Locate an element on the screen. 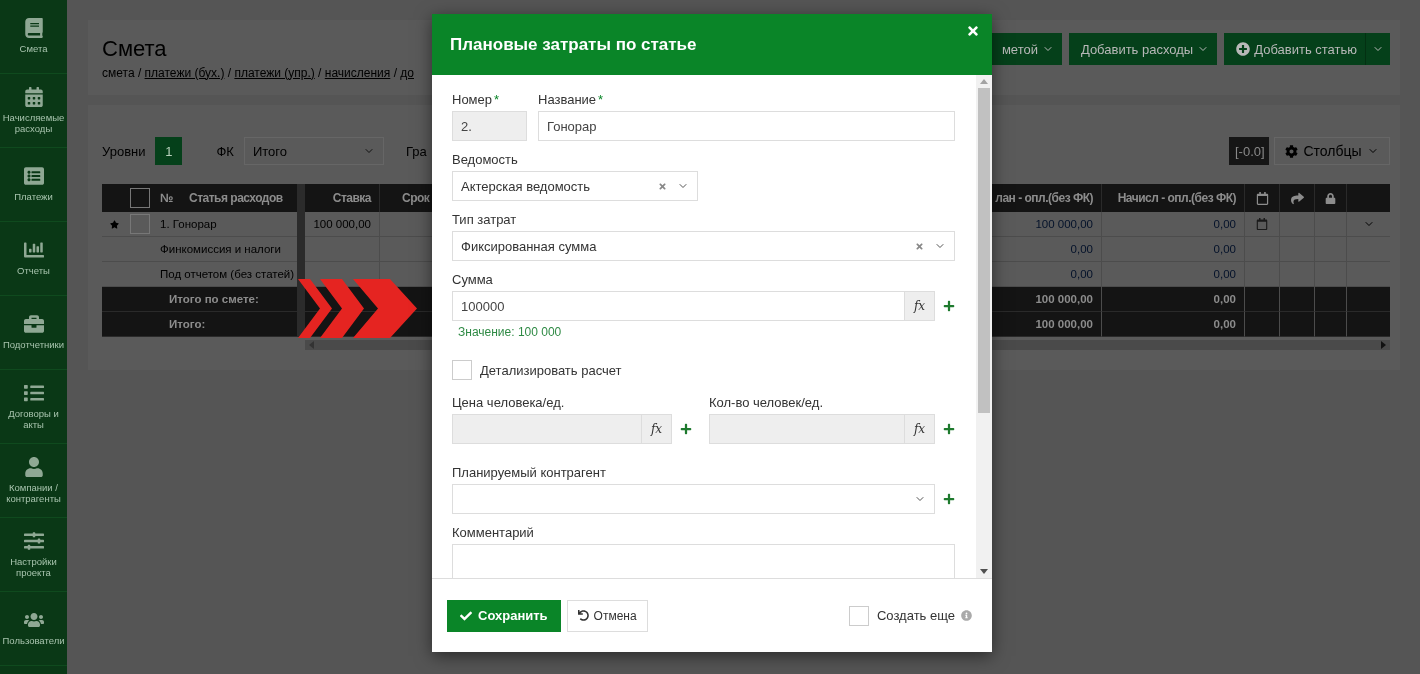 This screenshot has height=674, width=1420. level-button: 1 is located at coordinates (169, 151).